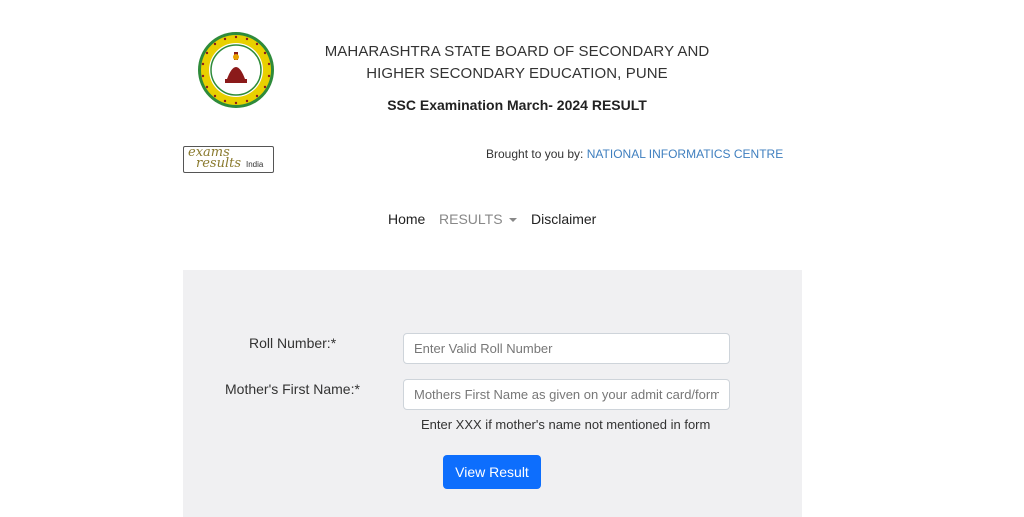 This screenshot has width=1024, height=517. What do you see at coordinates (292, 389) in the screenshot?
I see `mother-name-label: Mother's First Name:*` at bounding box center [292, 389].